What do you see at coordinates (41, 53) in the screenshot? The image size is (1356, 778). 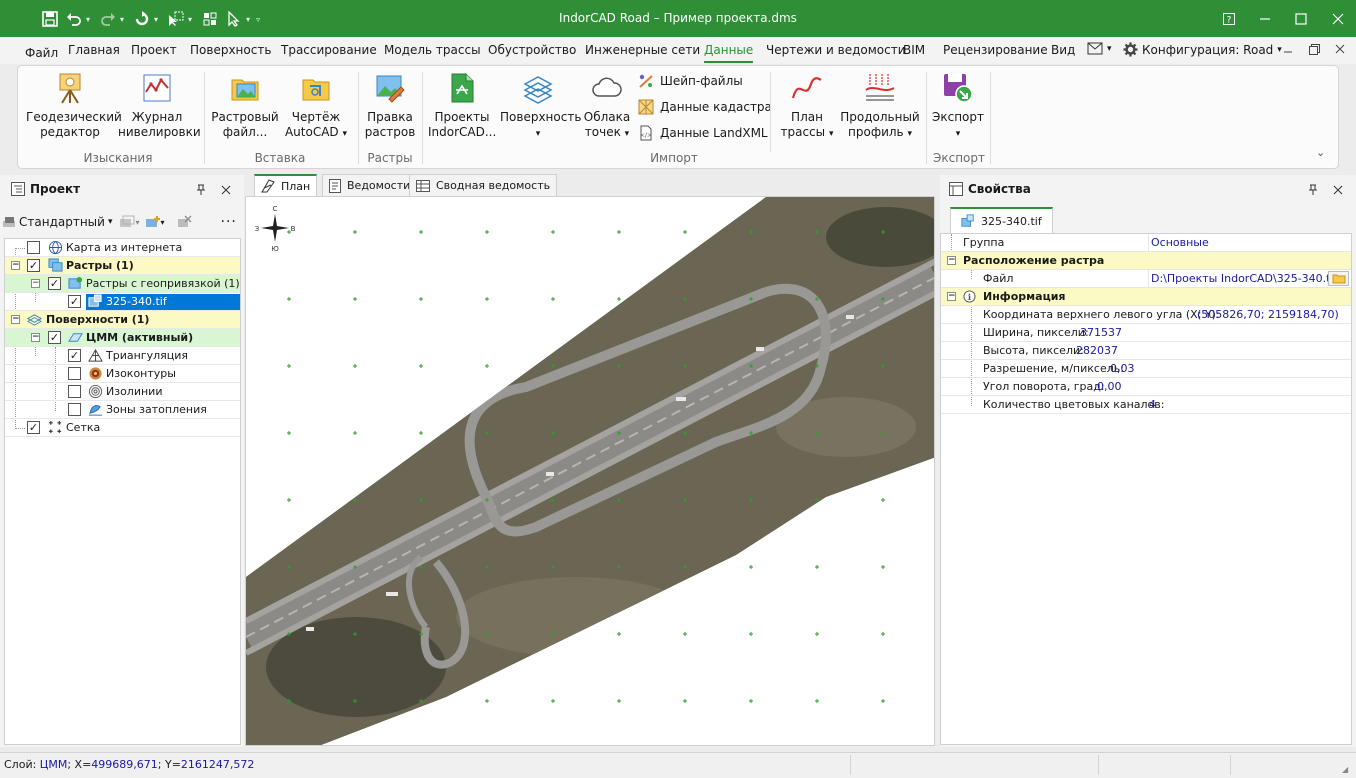 I see `tab-file: Файл` at bounding box center [41, 53].